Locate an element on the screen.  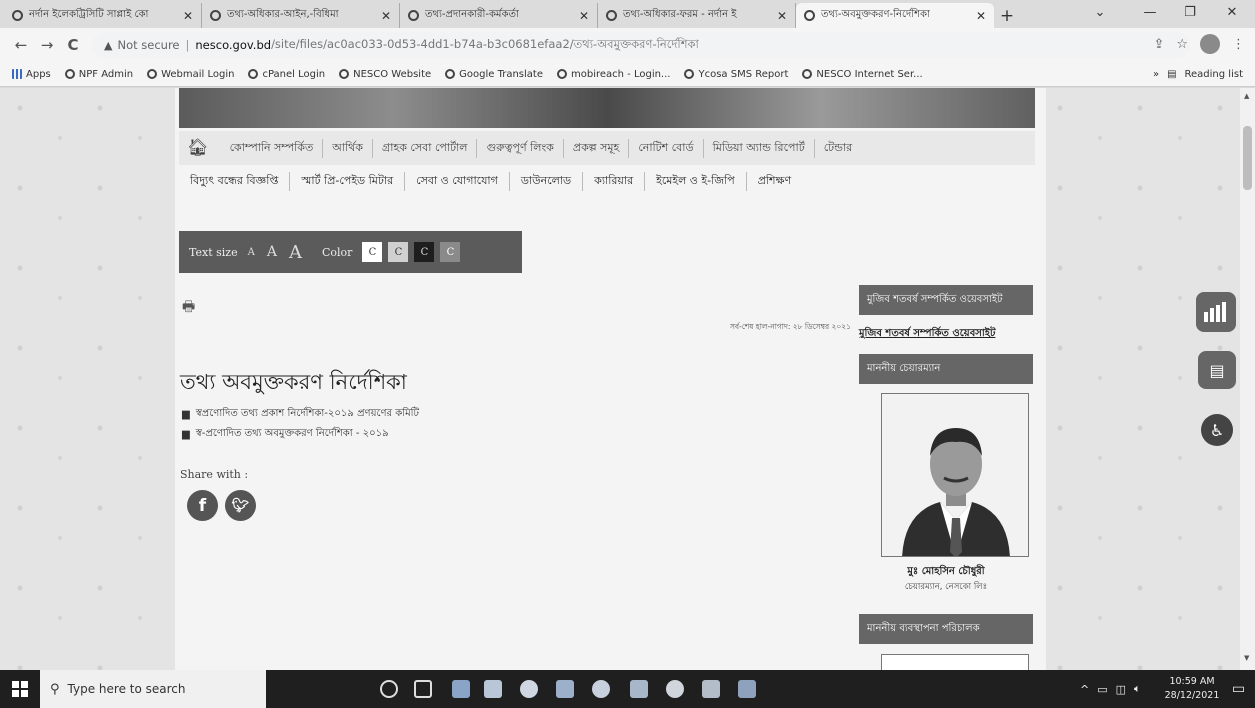
scrollbar-thumb is located at coordinates (1247, 158).